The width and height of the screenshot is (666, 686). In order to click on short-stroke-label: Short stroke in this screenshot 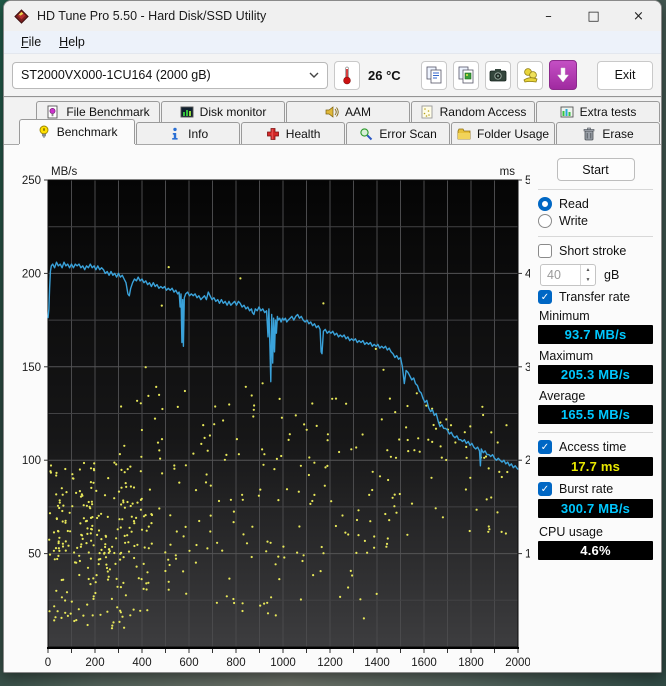, I will do `click(593, 251)`.